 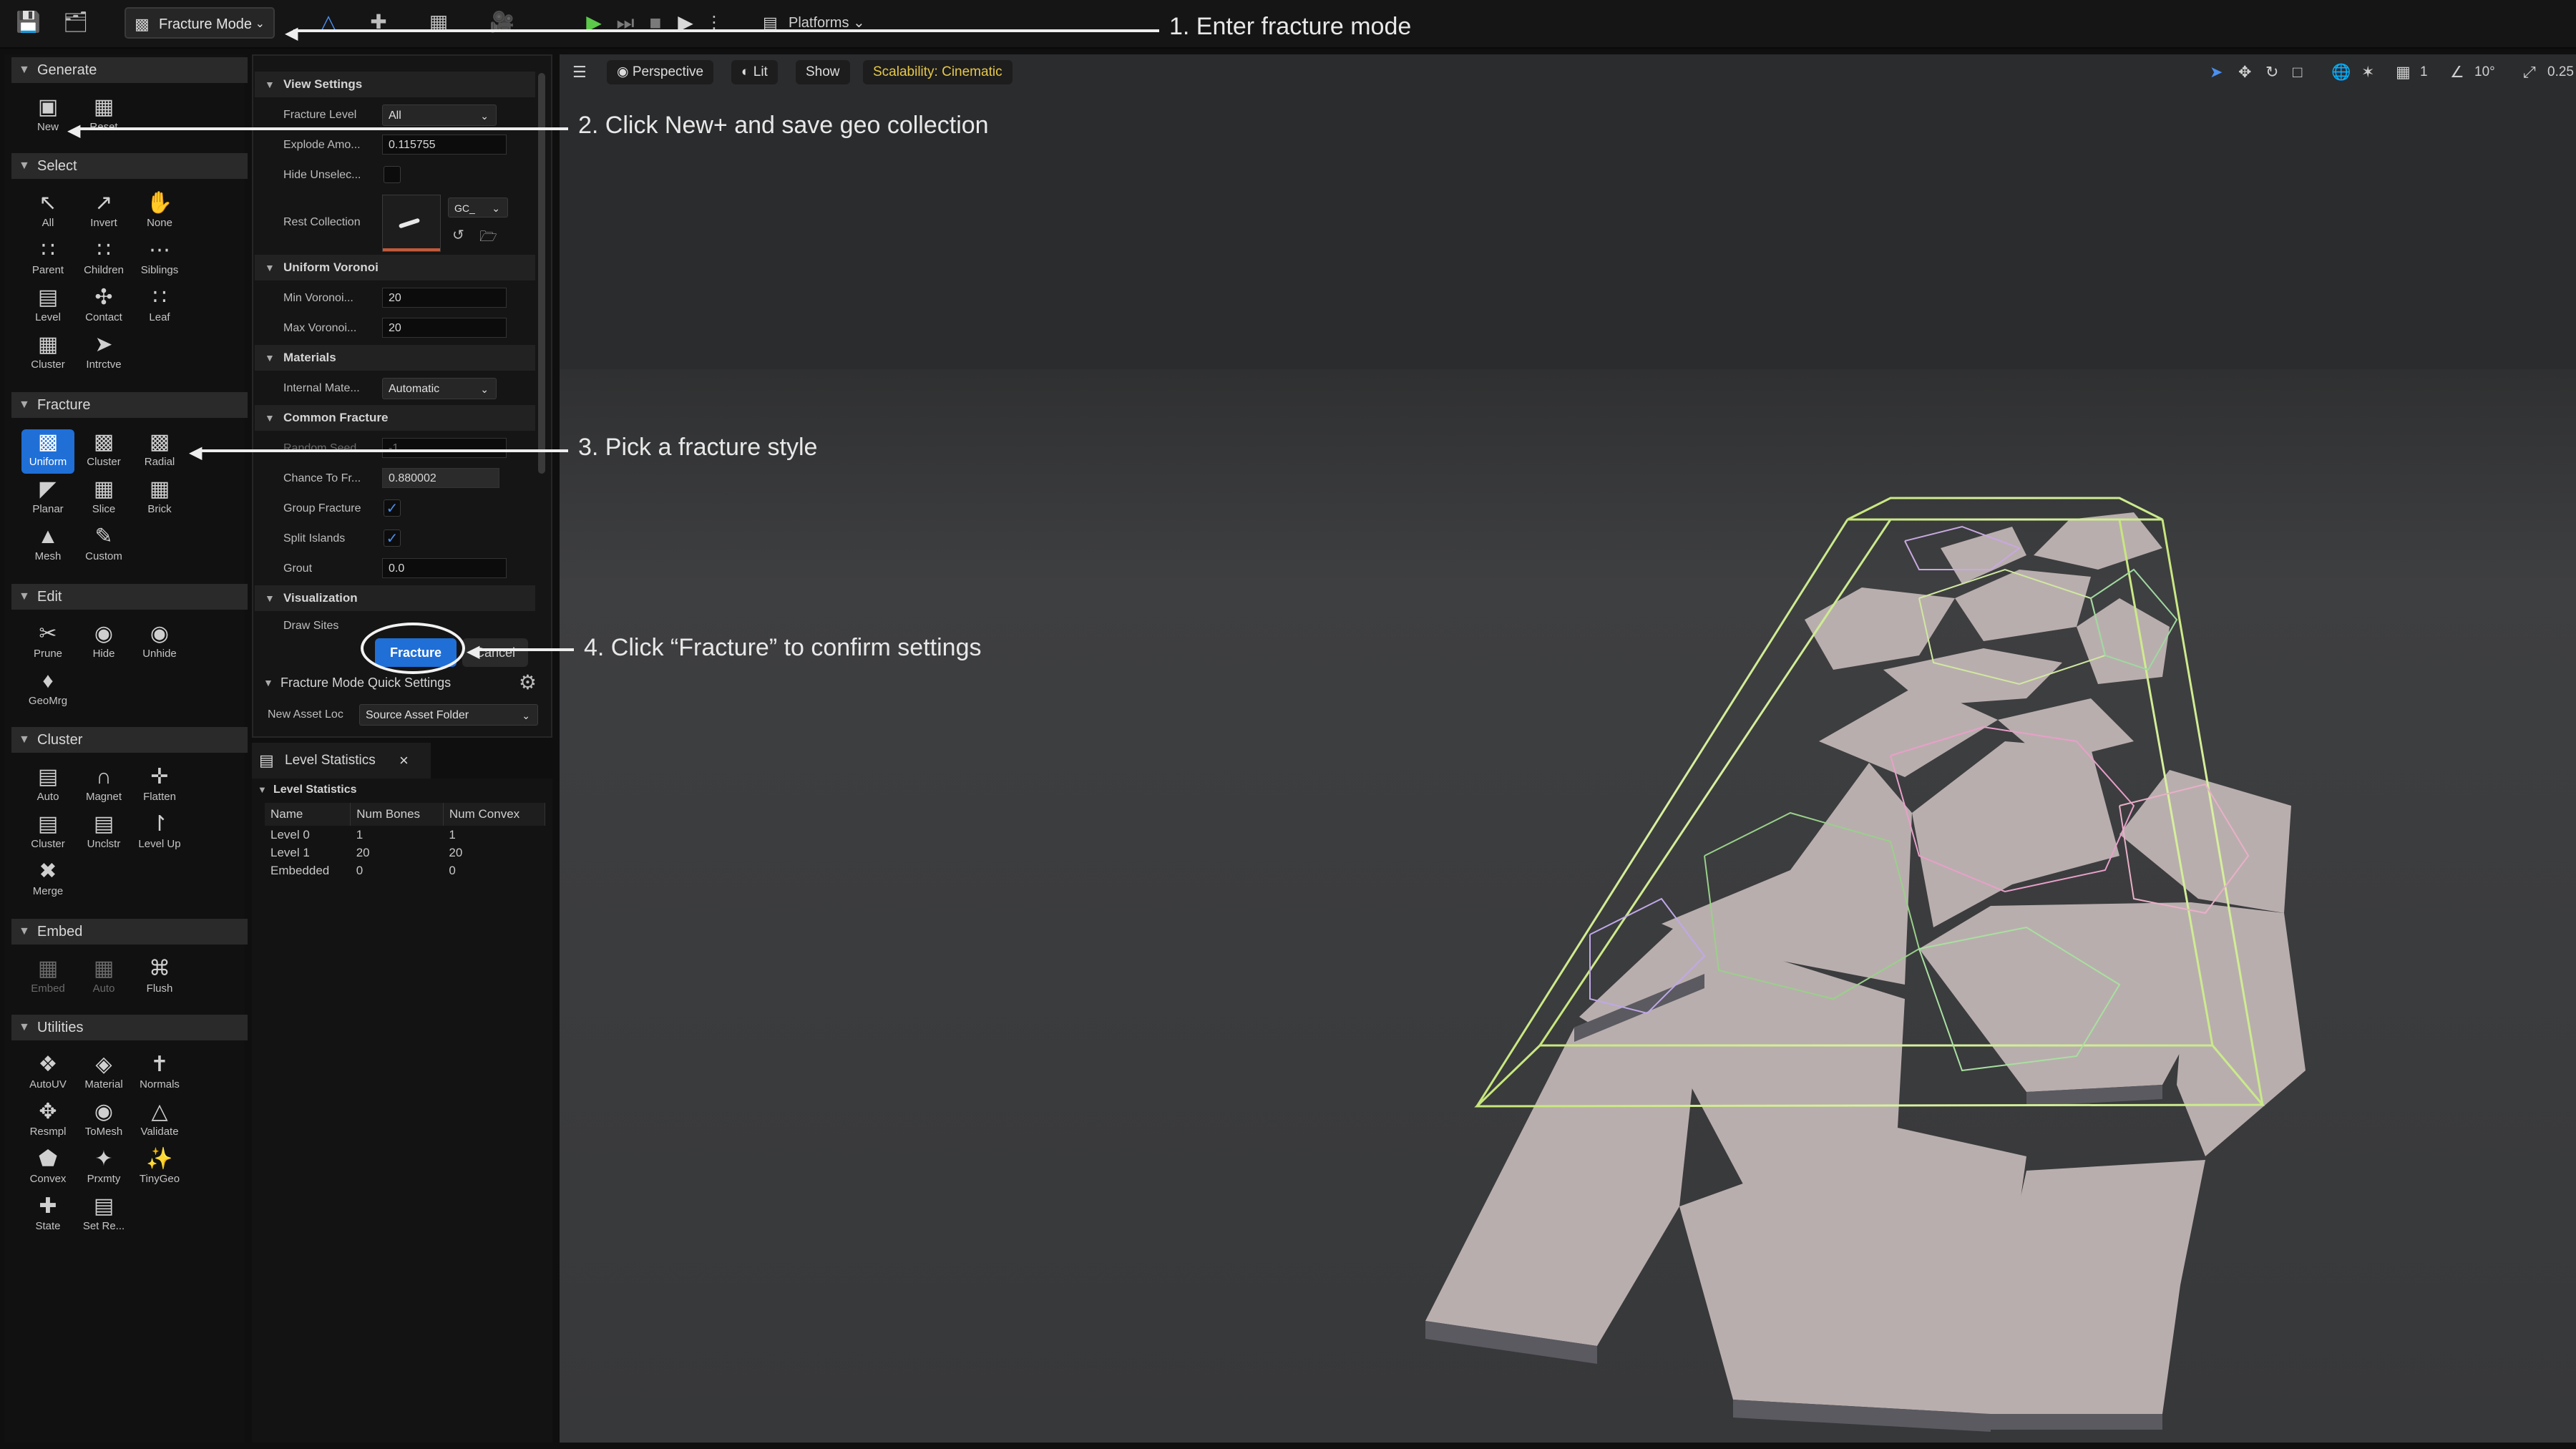 What do you see at coordinates (129, 932) in the screenshot?
I see `section-header: ▼ Embed` at bounding box center [129, 932].